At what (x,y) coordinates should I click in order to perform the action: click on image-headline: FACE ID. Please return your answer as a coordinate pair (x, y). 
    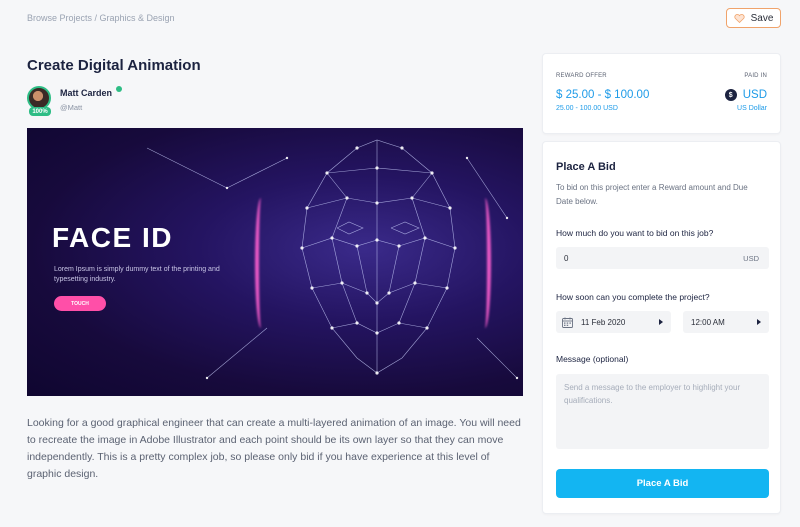
    Looking at the image, I should click on (112, 237).